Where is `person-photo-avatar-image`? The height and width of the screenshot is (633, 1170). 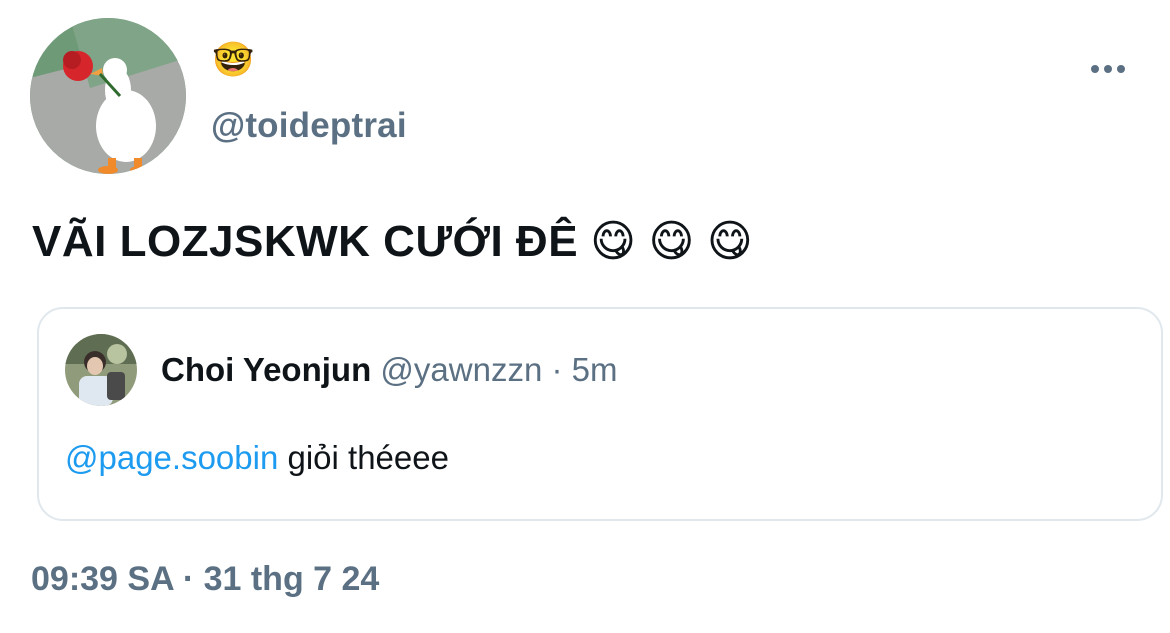
person-photo-avatar-image is located at coordinates (101, 370).